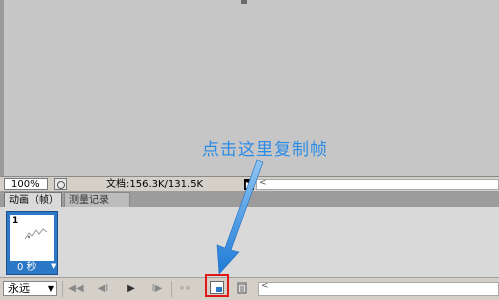 The height and width of the screenshot is (300, 499). Describe the element at coordinates (249, 288) in the screenshot. I see `animation-controls-bar: 永远 ▼ ◀◀ ◀I ▶ I▶ ∘∘ <` at that location.